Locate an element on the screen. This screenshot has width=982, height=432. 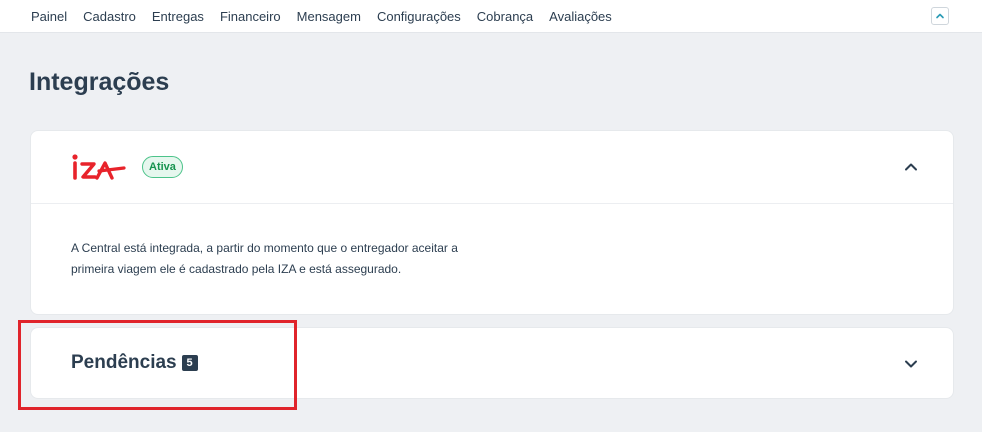
collapse-nav-button is located at coordinates (940, 16).